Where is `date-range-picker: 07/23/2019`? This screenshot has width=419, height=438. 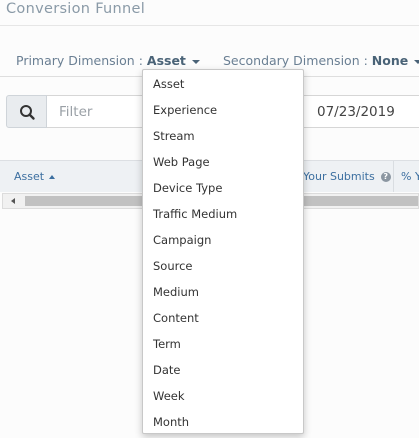 date-range-picker: 07/23/2019 is located at coordinates (357, 111).